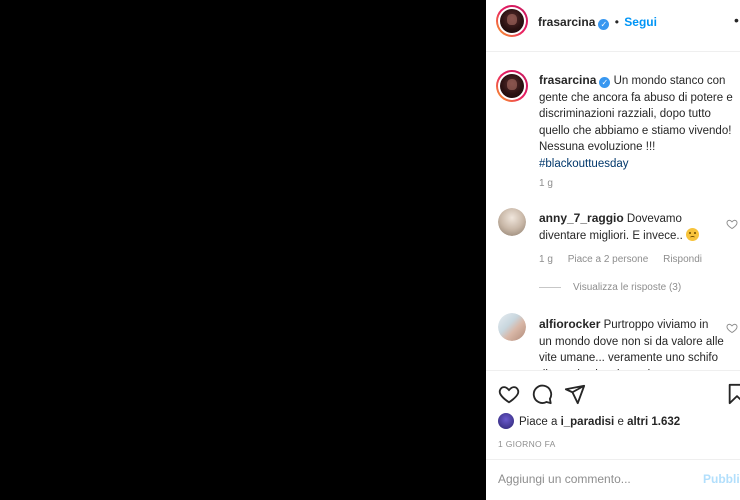  I want to click on view-replies-label: Visualizza le risposte (3), so click(627, 287).